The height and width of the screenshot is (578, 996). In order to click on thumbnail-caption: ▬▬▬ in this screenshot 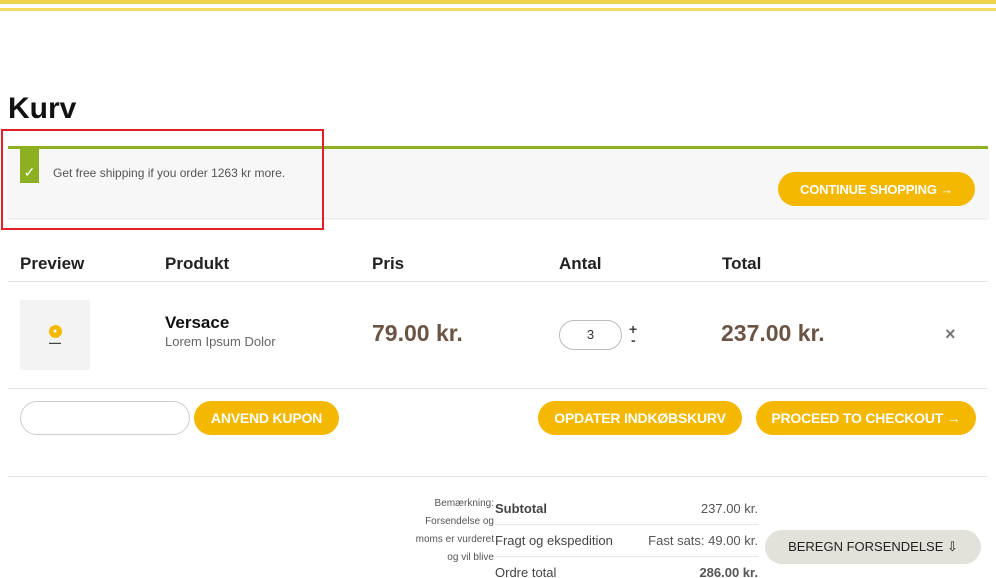, I will do `click(55, 342)`.